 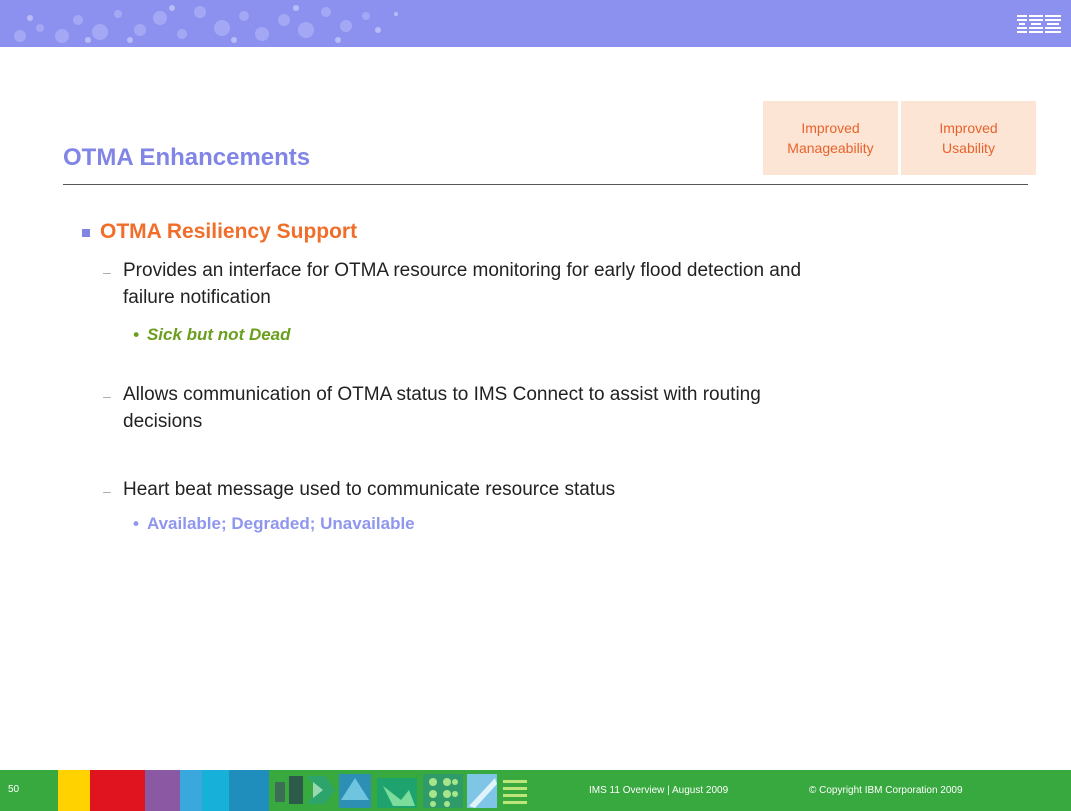 I want to click on section-heading-row: OTMA Resiliency Support, so click(x=219, y=232).